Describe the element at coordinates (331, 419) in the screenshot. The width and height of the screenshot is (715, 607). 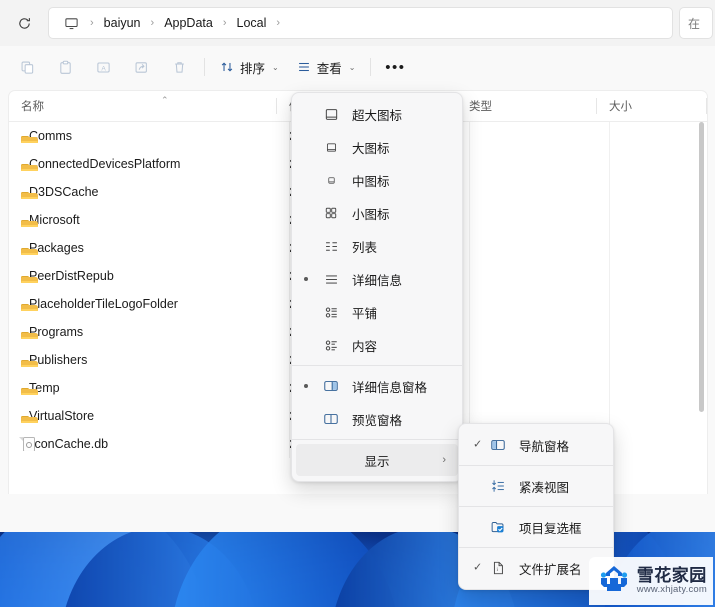
I see `preview-pane-icon` at that location.